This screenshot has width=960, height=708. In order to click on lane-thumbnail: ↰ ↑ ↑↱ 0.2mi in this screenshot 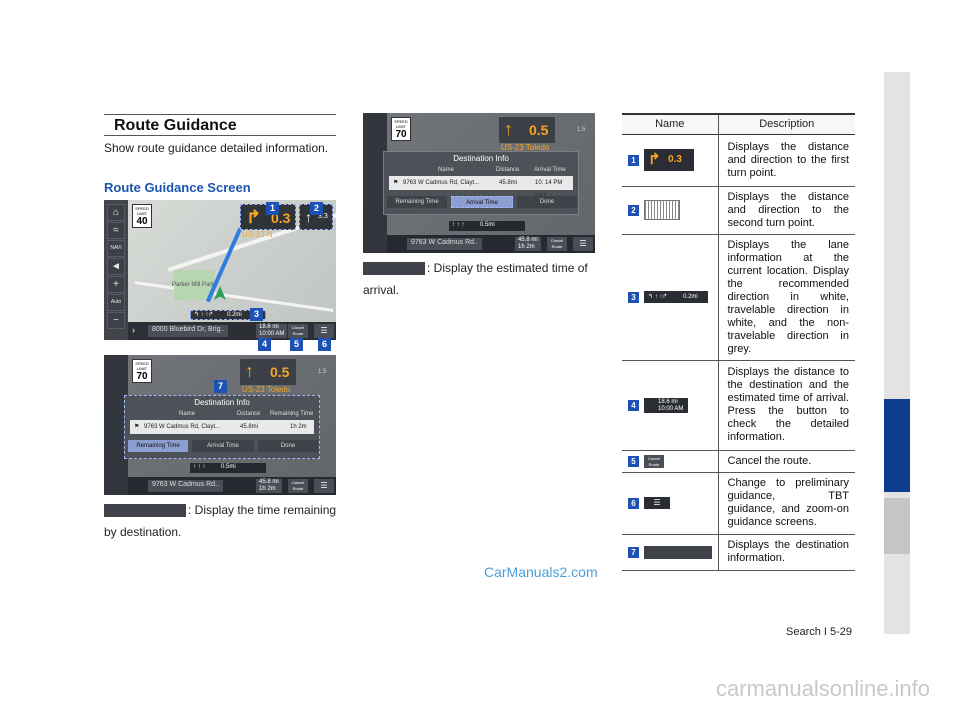, I will do `click(676, 297)`.